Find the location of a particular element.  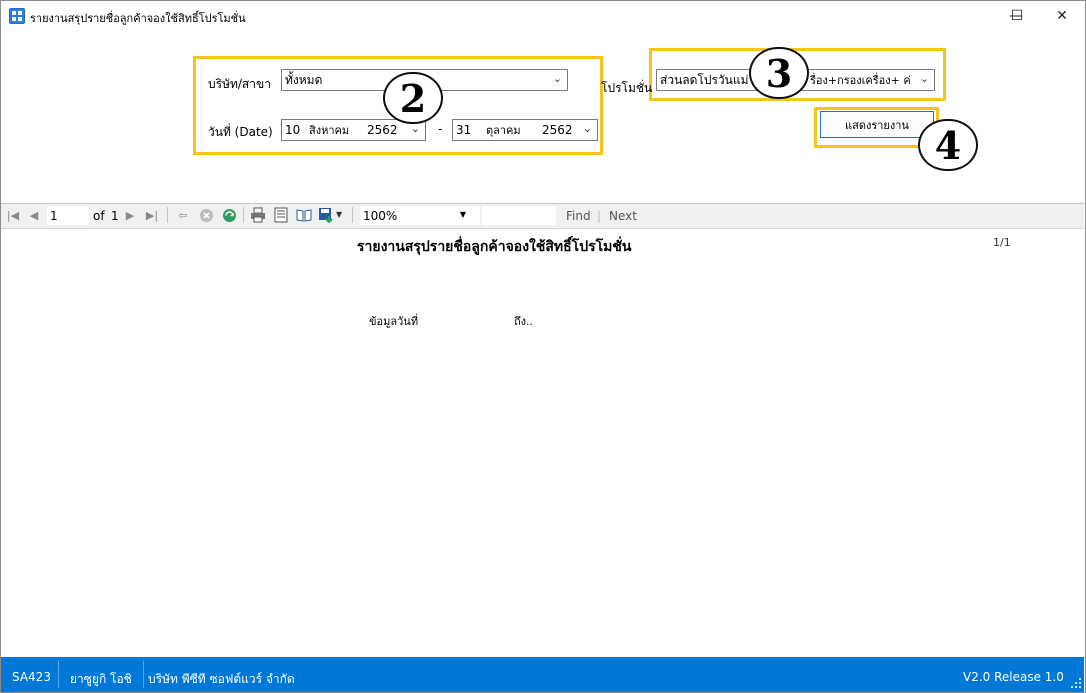

annotation-badge-3: 3 is located at coordinates (779, 73).